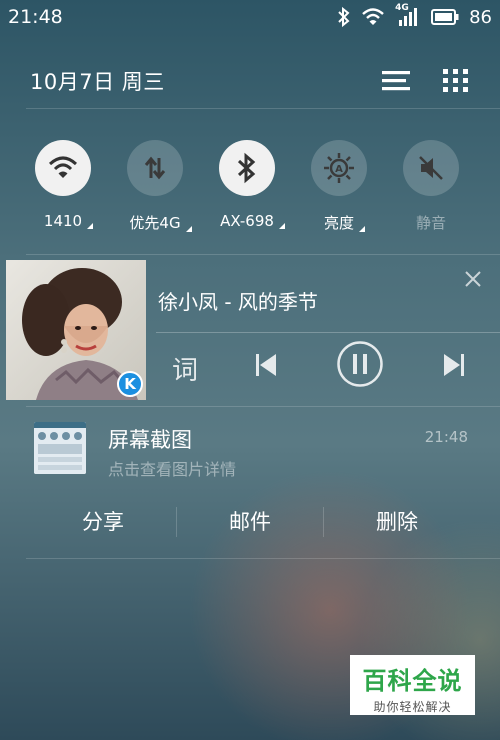 Image resolution: width=500 pixels, height=740 pixels. I want to click on toggle-wifi-label: 1410, so click(69, 221).